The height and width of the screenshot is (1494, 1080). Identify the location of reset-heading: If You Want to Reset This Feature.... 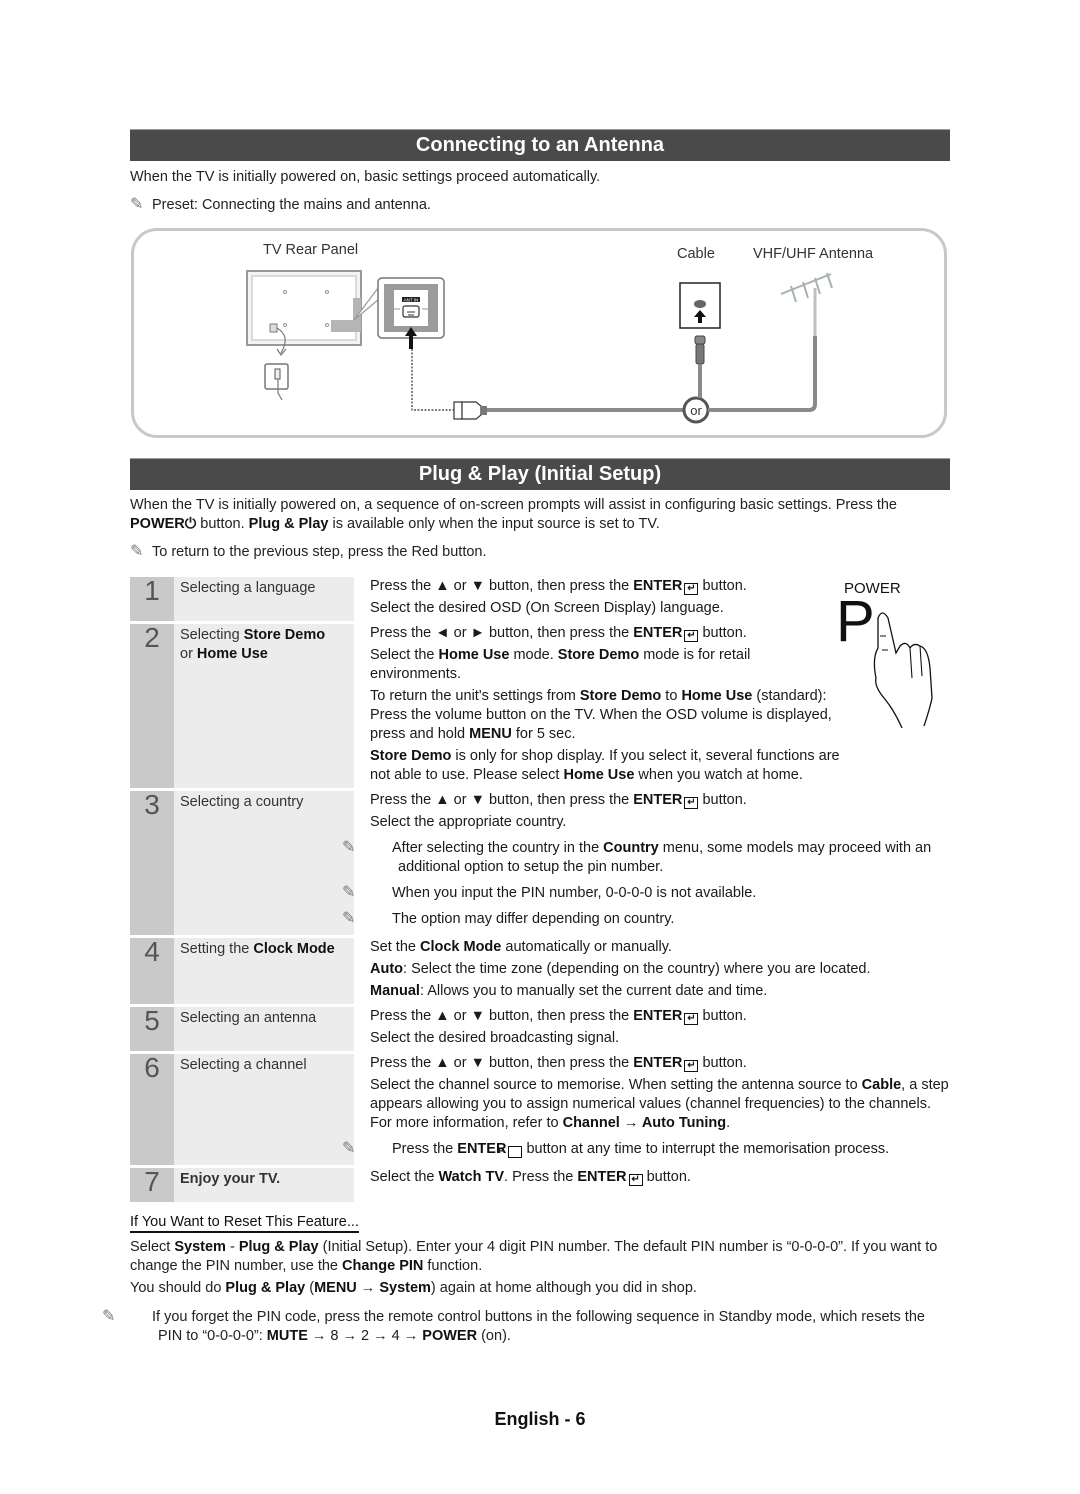
(244, 1223).